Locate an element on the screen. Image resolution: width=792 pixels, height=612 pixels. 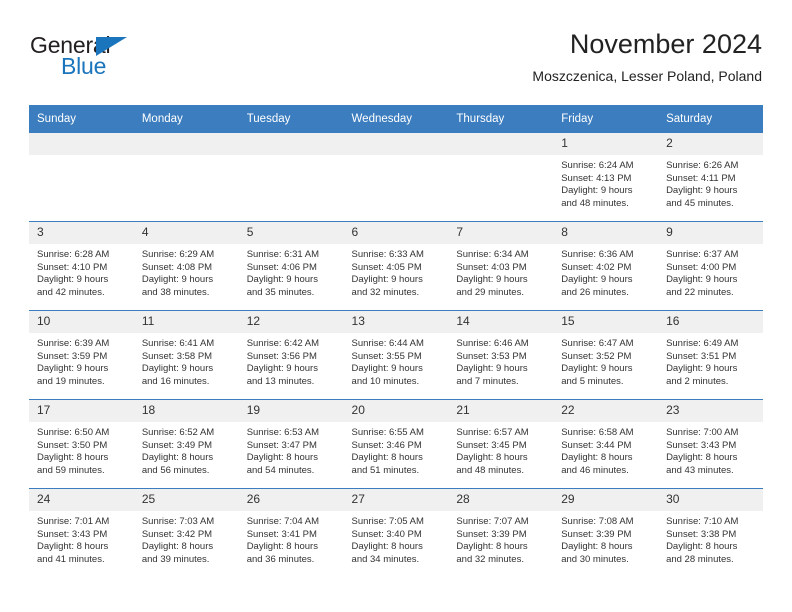
daylight-text-line2: and 28 minutes. is located at coordinates (700, 559).